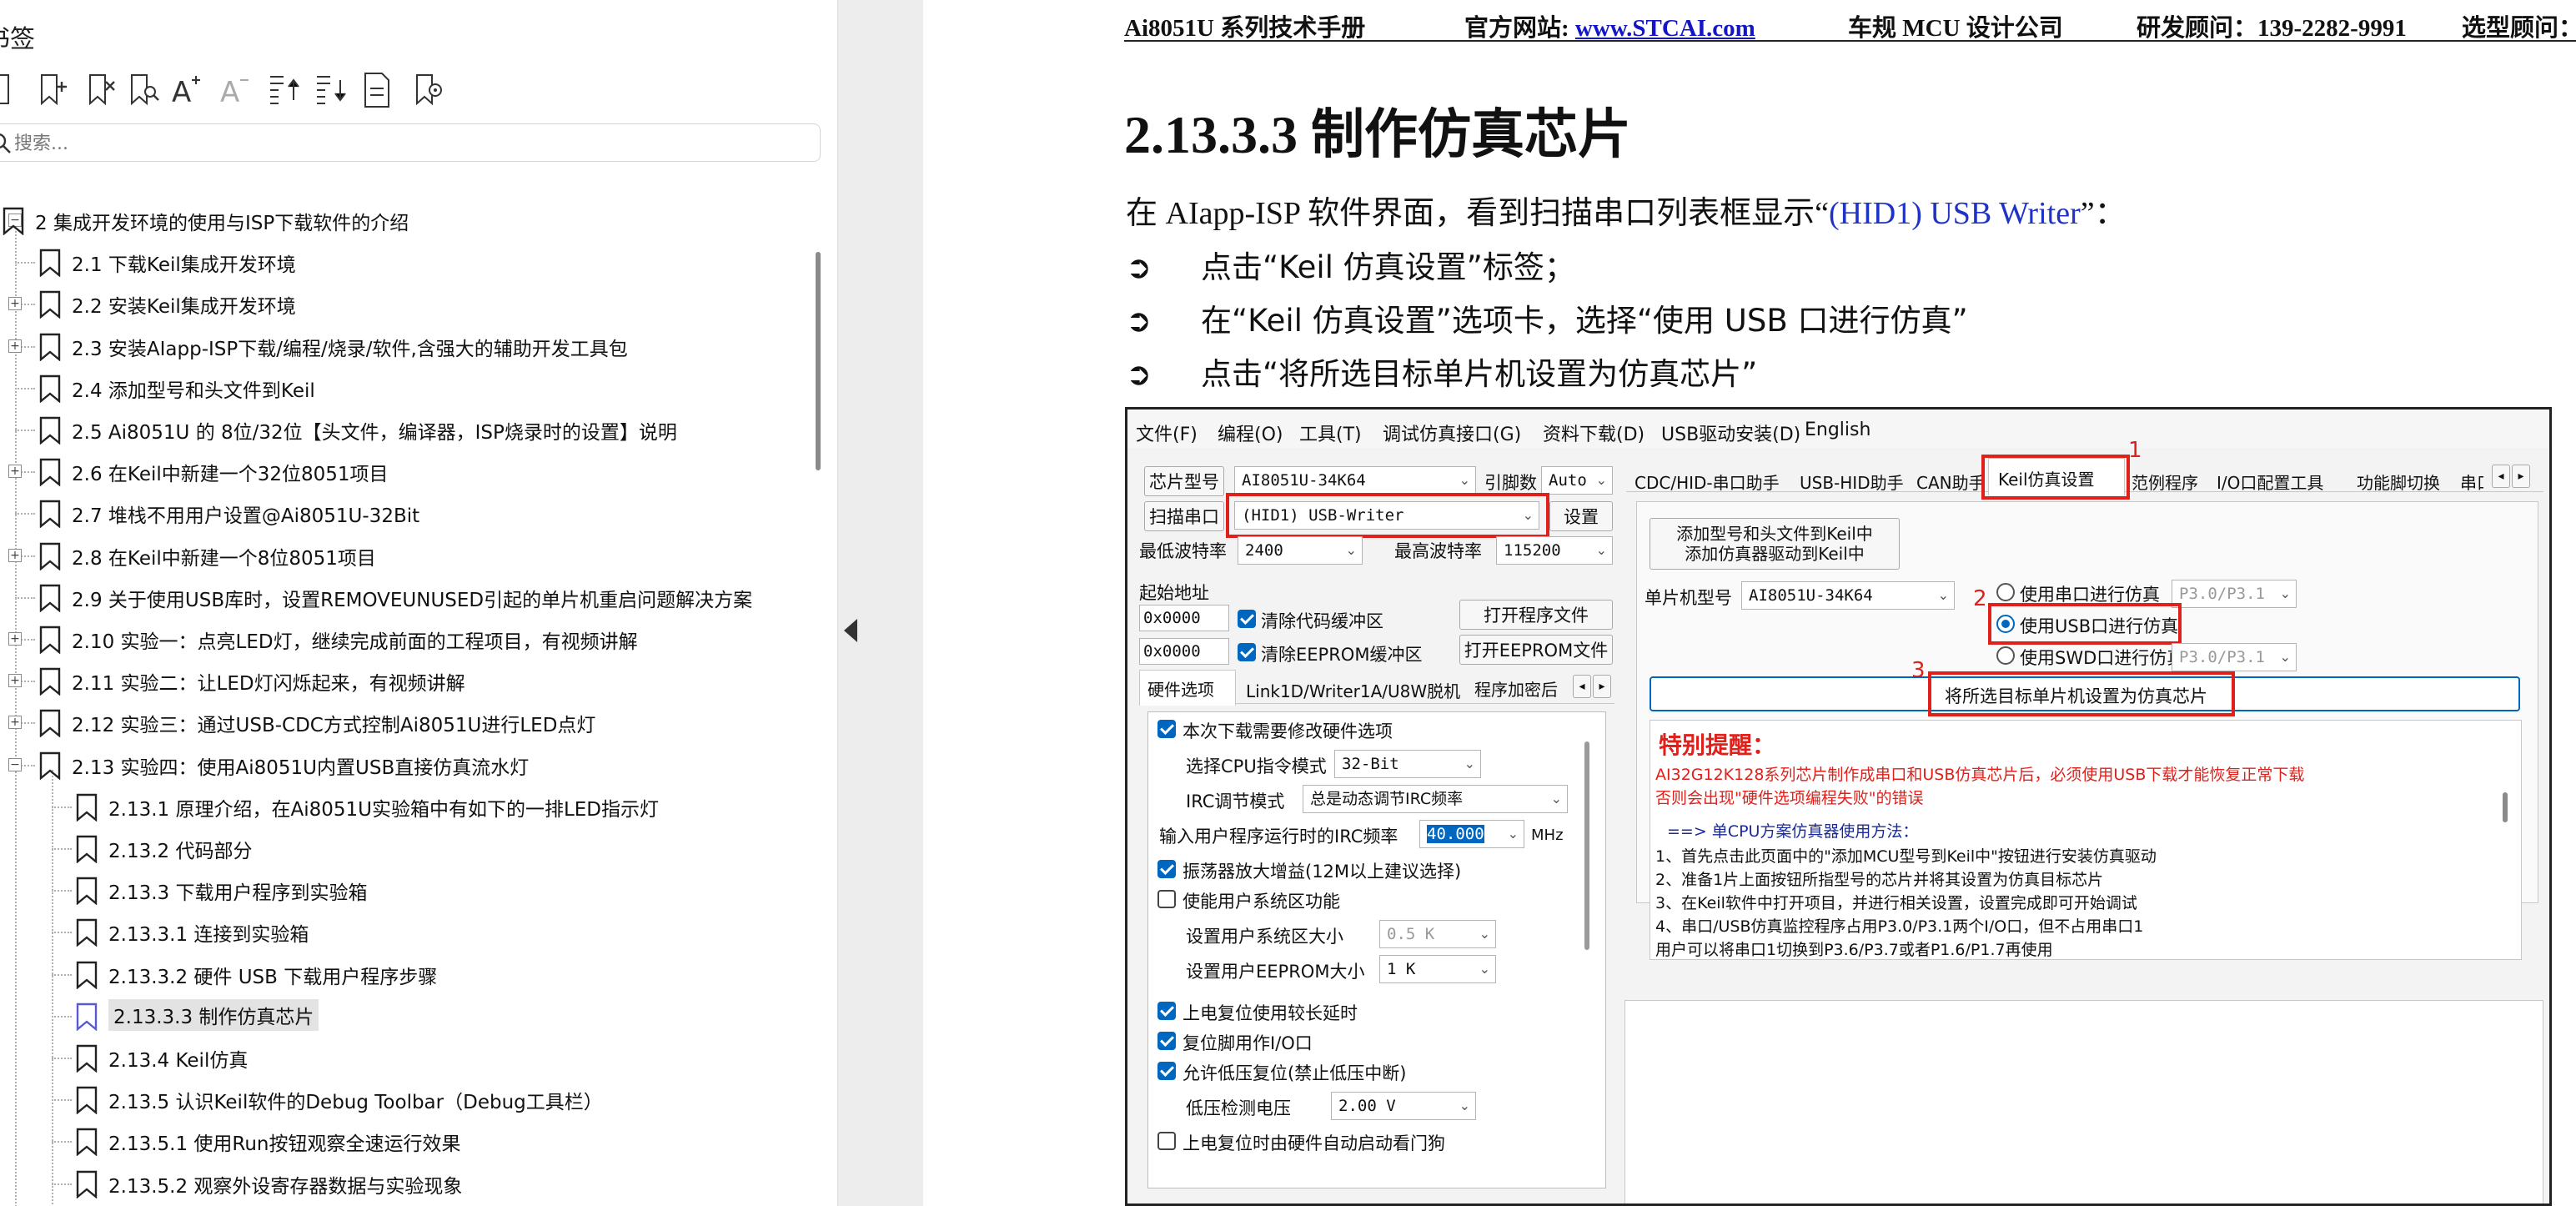 The image size is (2576, 1206). Describe the element at coordinates (233, 89) in the screenshot. I see `reduce-text-icon: A` at that location.